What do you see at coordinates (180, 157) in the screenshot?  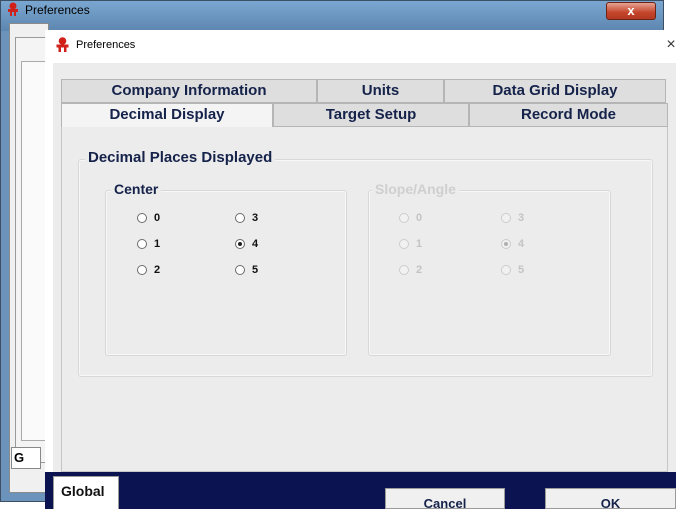 I see `decimal-places-title: Decimal Places Displayed` at bounding box center [180, 157].